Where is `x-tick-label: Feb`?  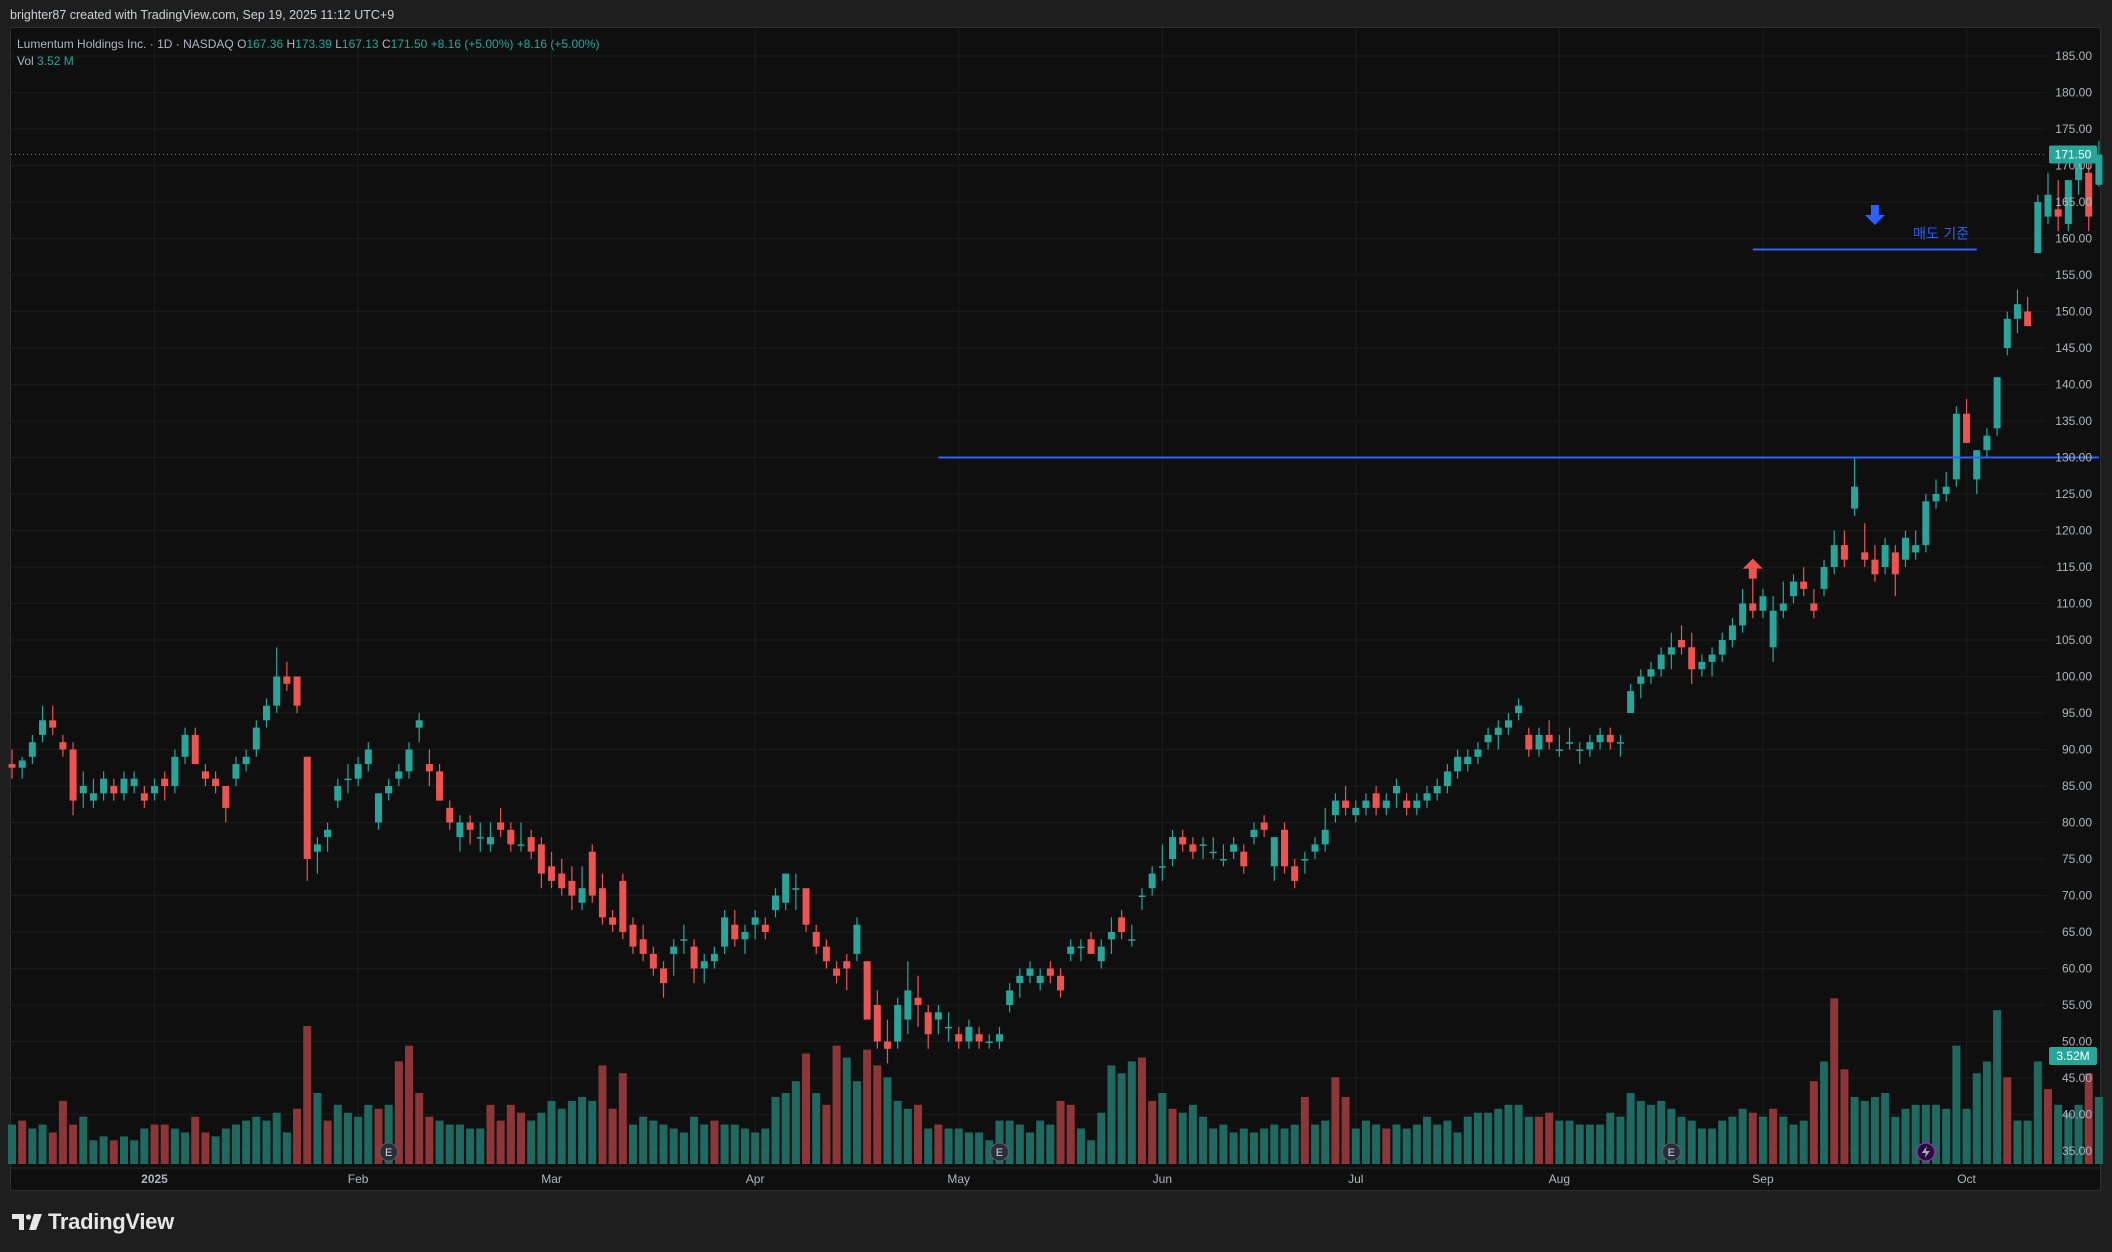
x-tick-label: Feb is located at coordinates (358, 1179).